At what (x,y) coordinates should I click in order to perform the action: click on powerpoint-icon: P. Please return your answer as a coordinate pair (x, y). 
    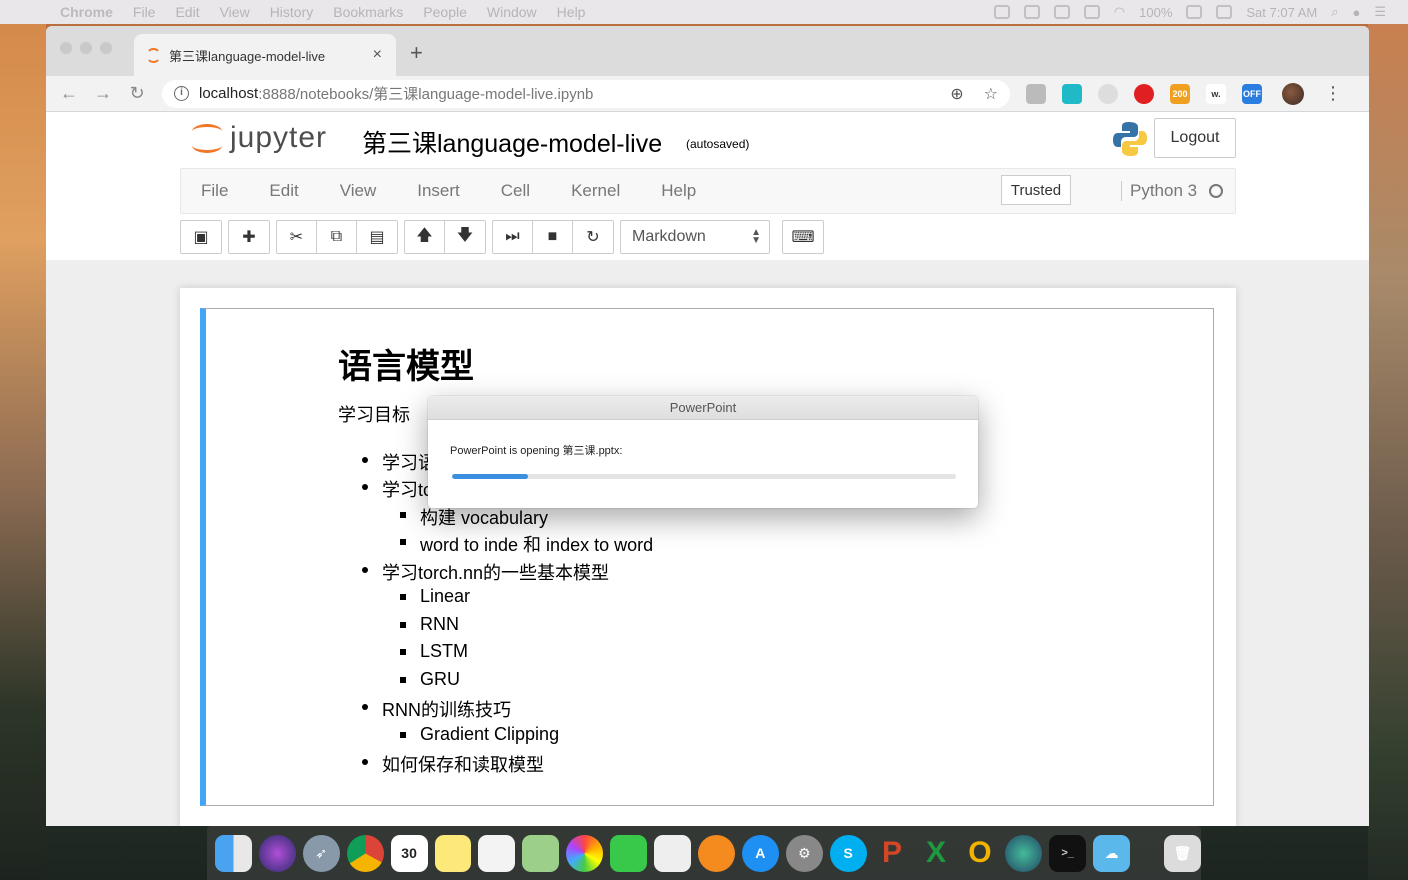
    Looking at the image, I should click on (892, 853).